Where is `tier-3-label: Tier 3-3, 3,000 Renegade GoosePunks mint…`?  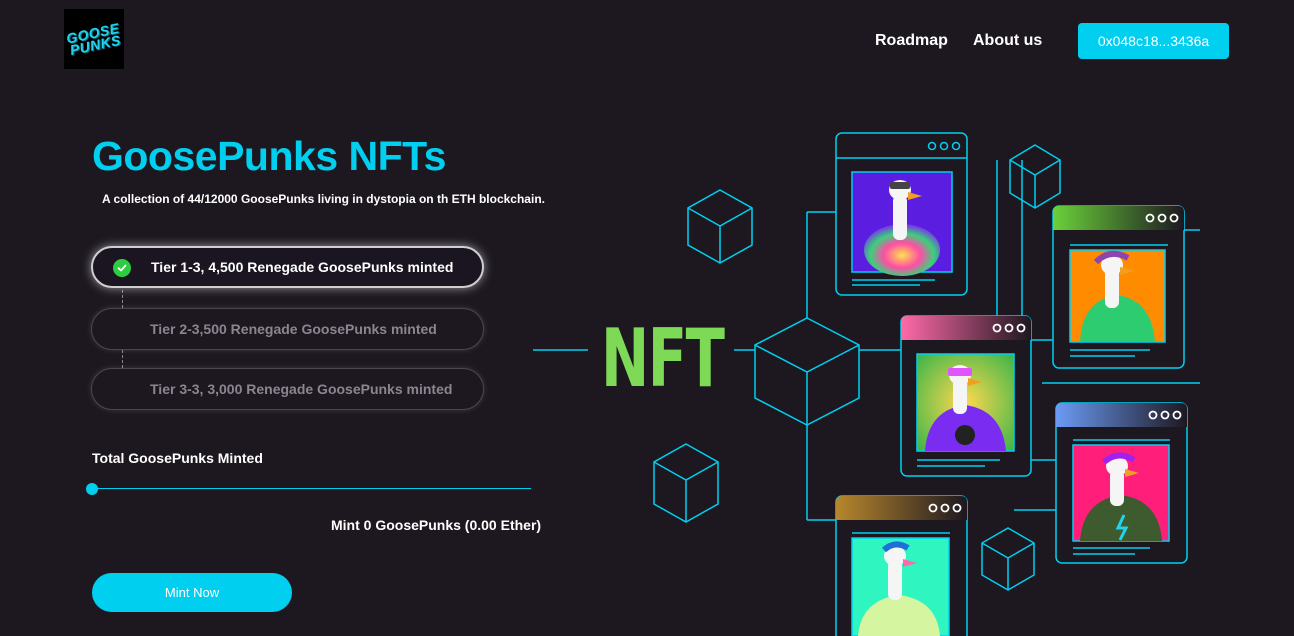
tier-3-label: Tier 3-3, 3,000 Renegade GoosePunks mint… is located at coordinates (301, 389).